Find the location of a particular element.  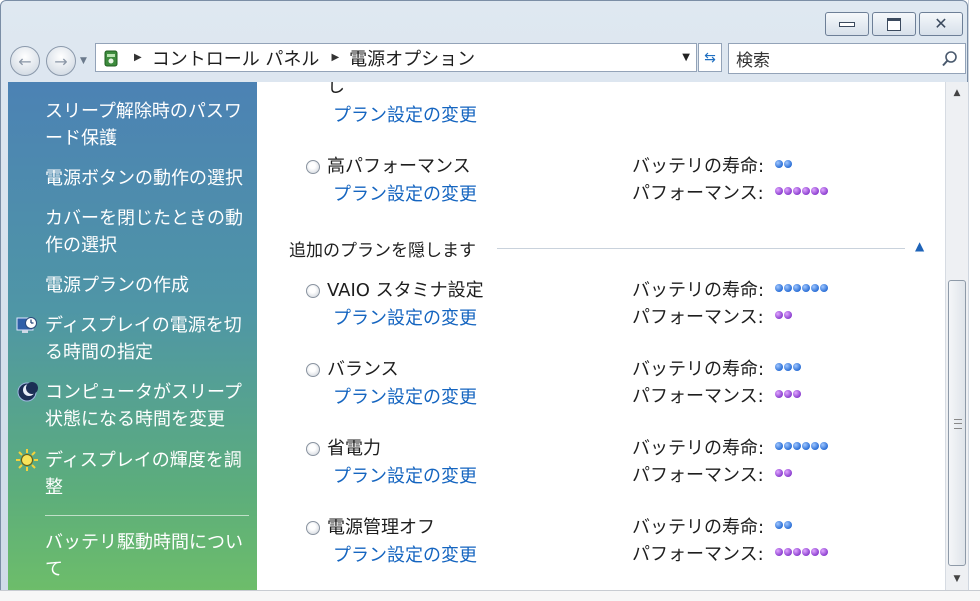

sidebar-divider is located at coordinates (147, 515).